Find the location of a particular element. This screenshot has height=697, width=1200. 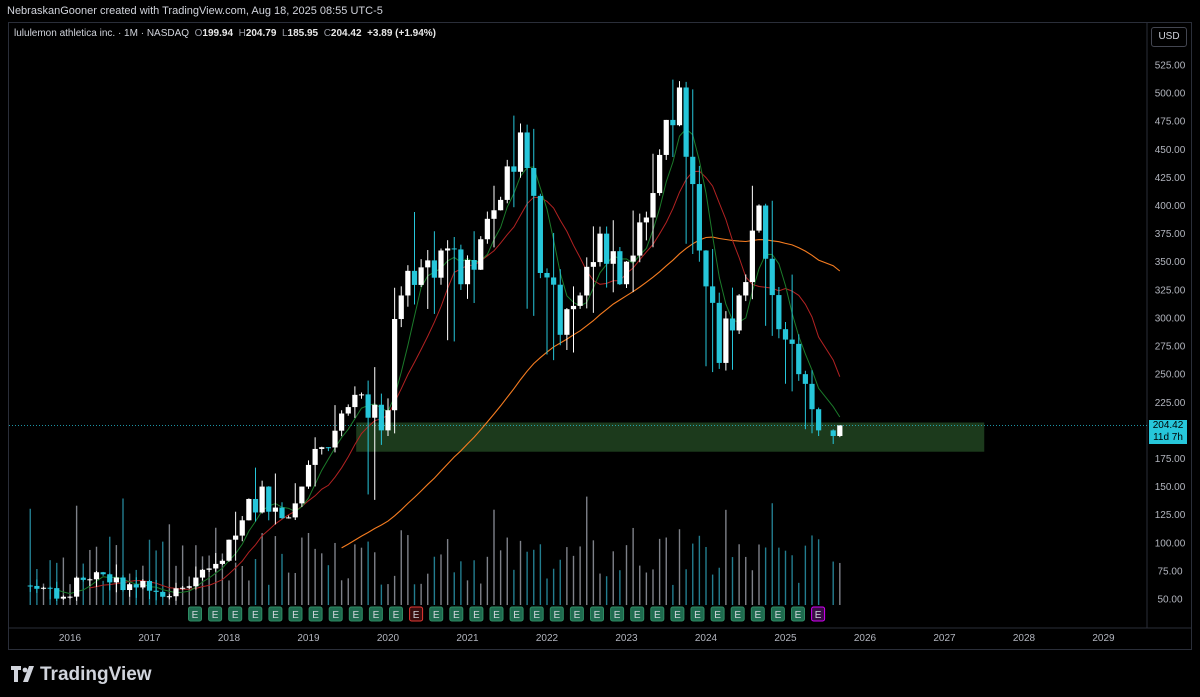

x-tick-label: 2021 is located at coordinates (467, 638).